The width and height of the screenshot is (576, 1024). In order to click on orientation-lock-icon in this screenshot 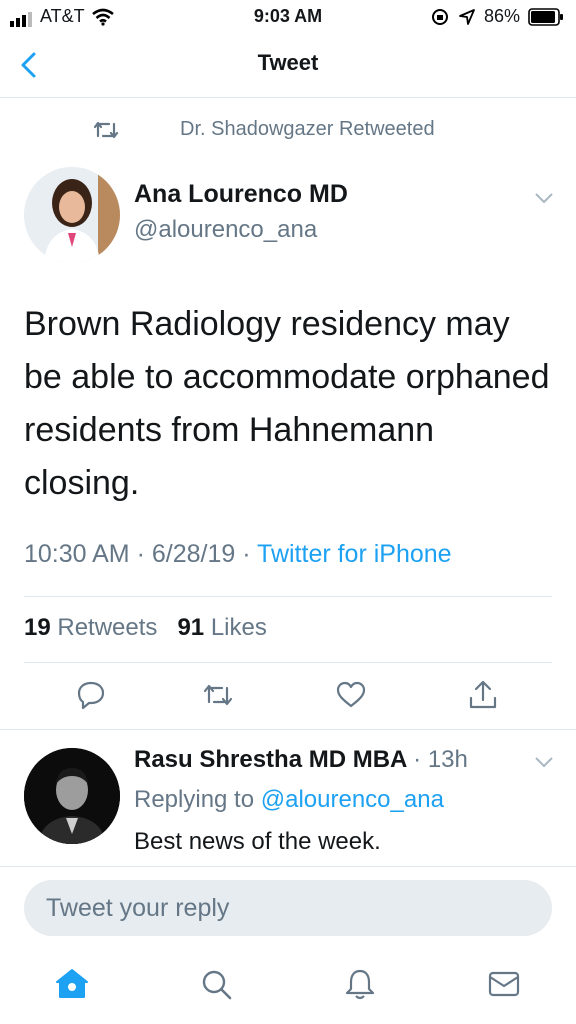, I will do `click(439, 16)`.